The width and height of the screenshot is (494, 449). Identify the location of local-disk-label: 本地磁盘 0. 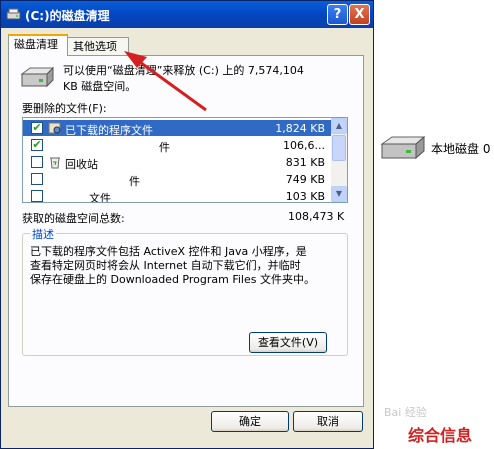
(460, 148).